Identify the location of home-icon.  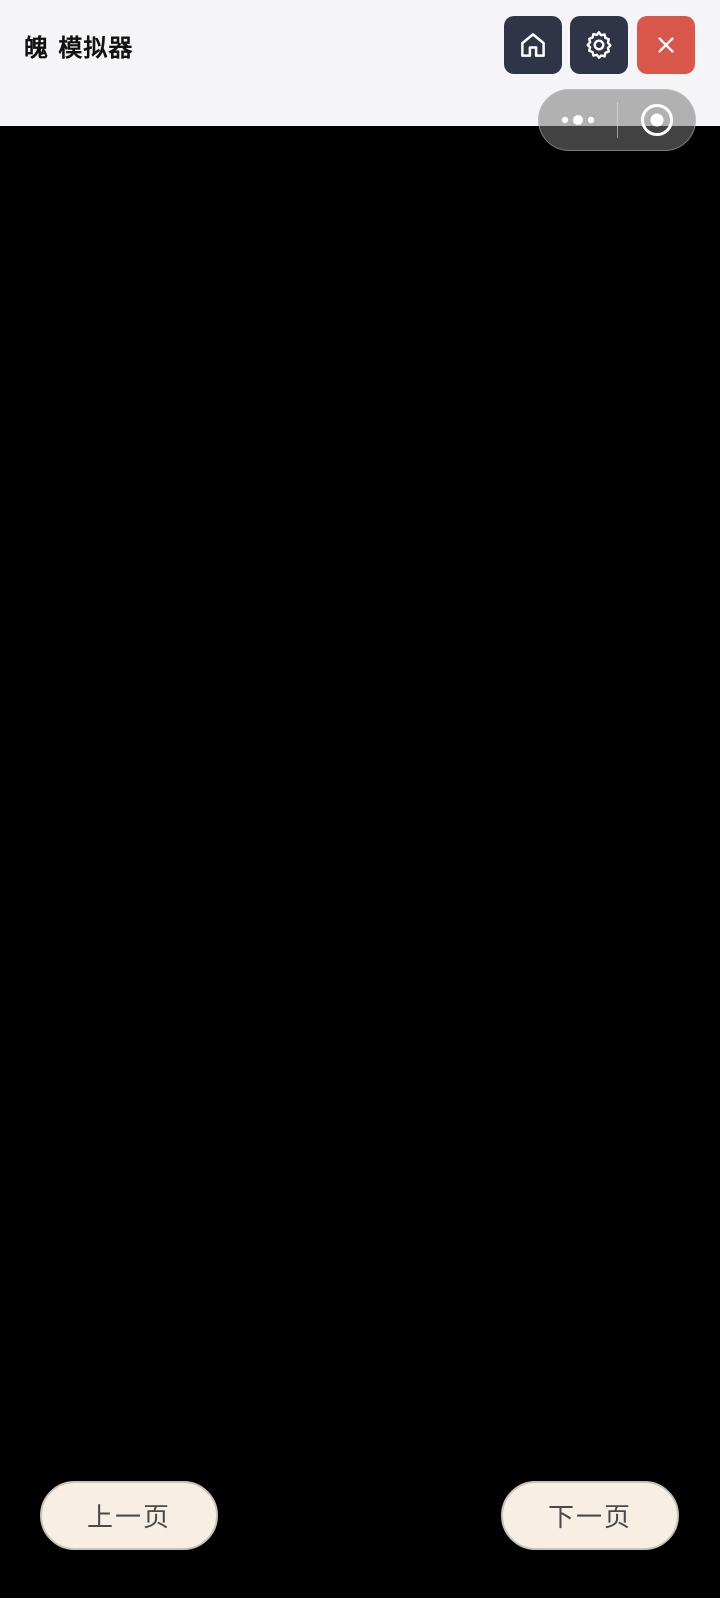
(533, 45).